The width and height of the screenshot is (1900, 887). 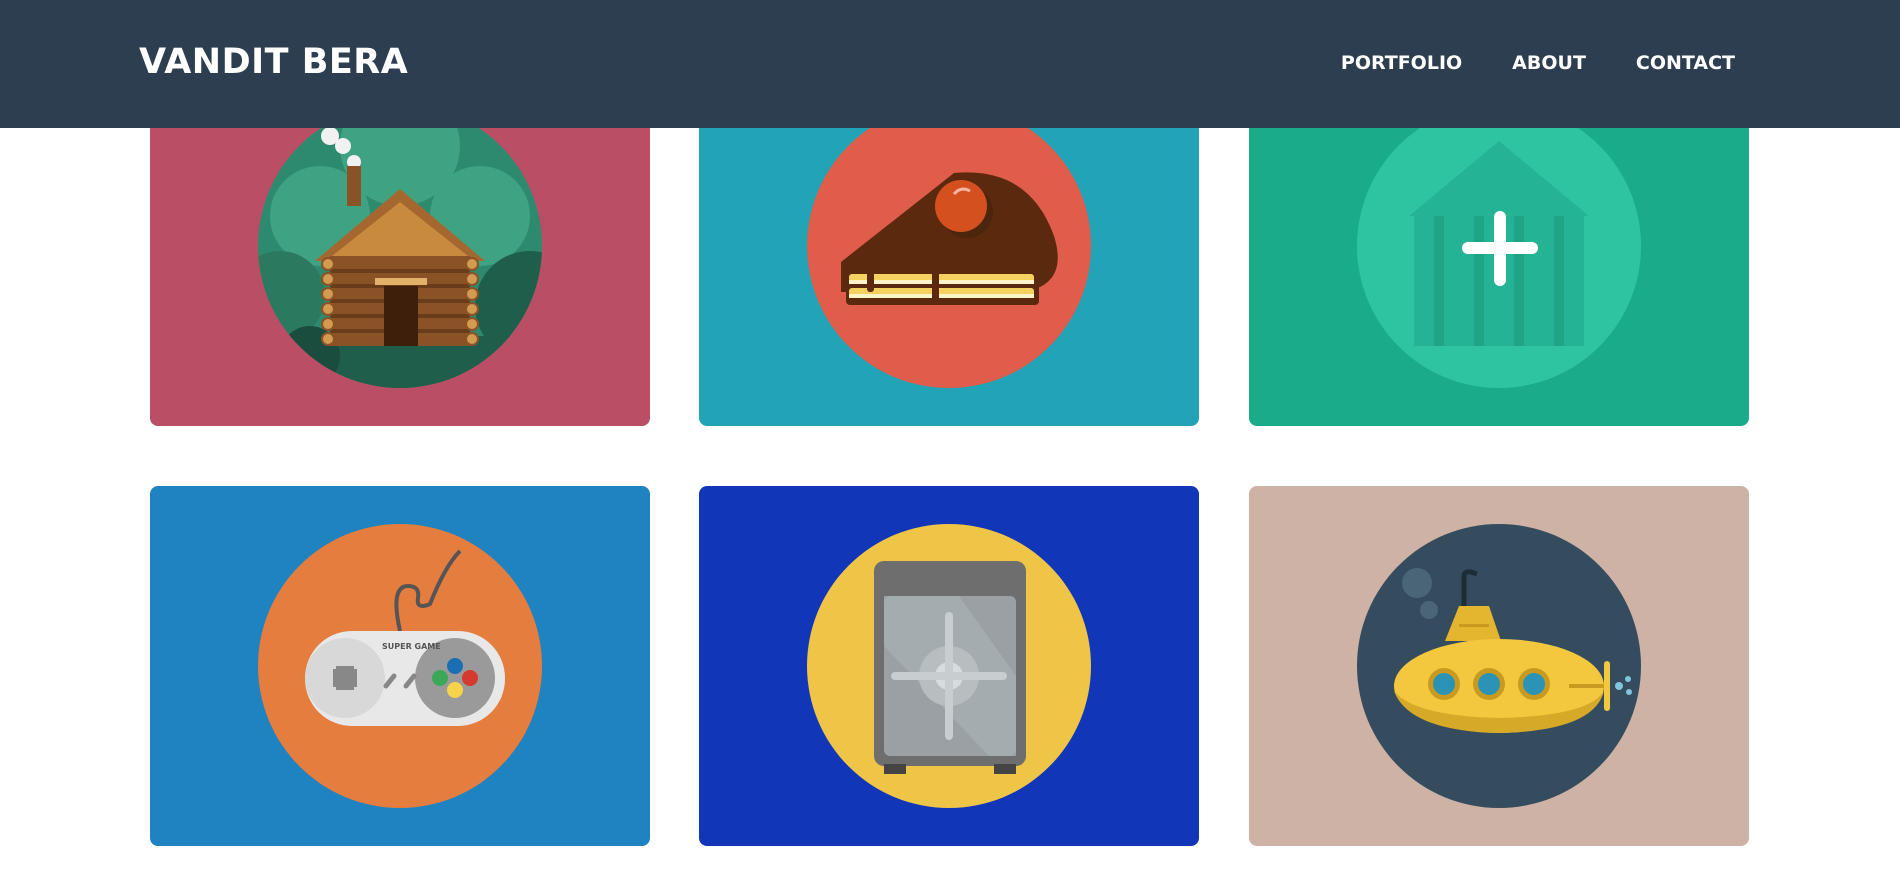 I want to click on portfolio-item-controller: SUPER GAME, so click(x=400, y=666).